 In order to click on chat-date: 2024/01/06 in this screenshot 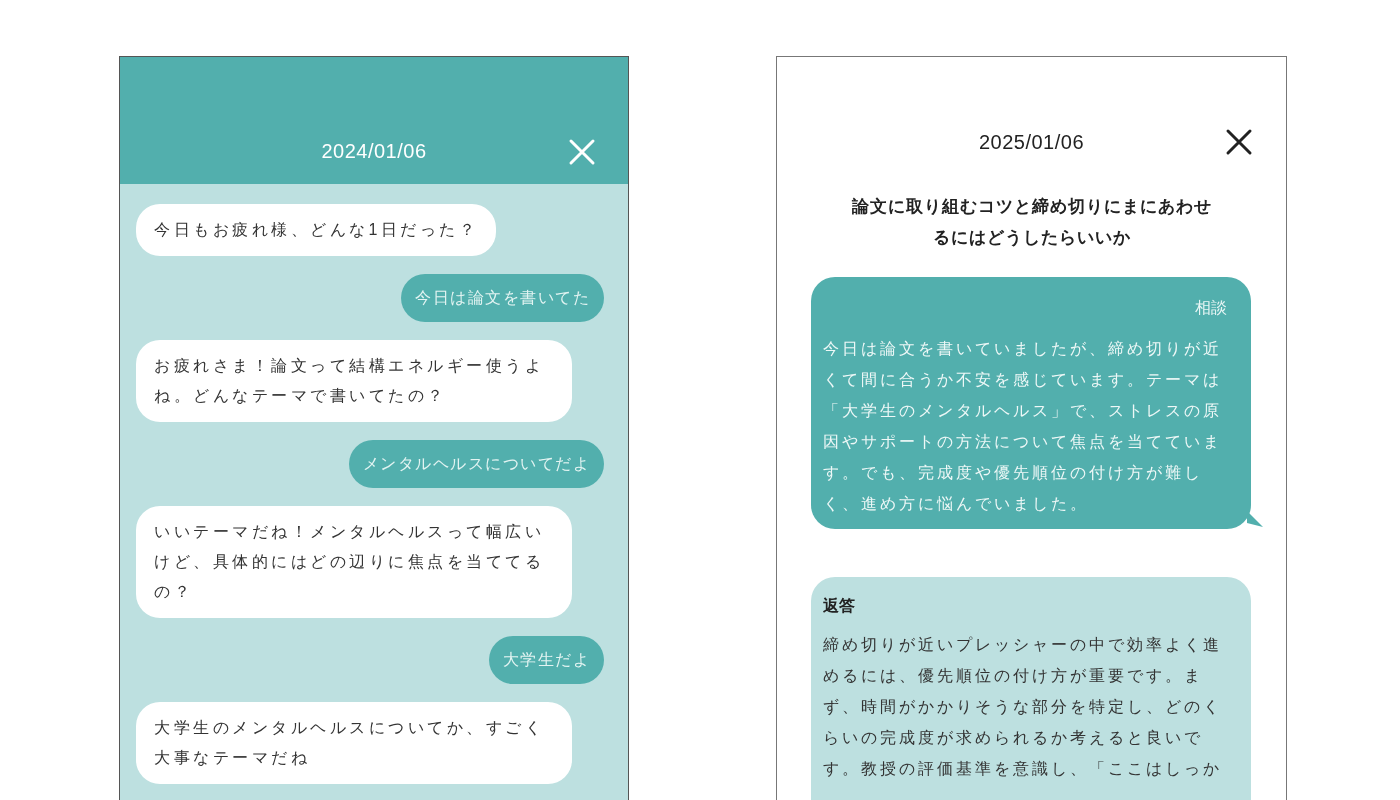, I will do `click(374, 151)`.